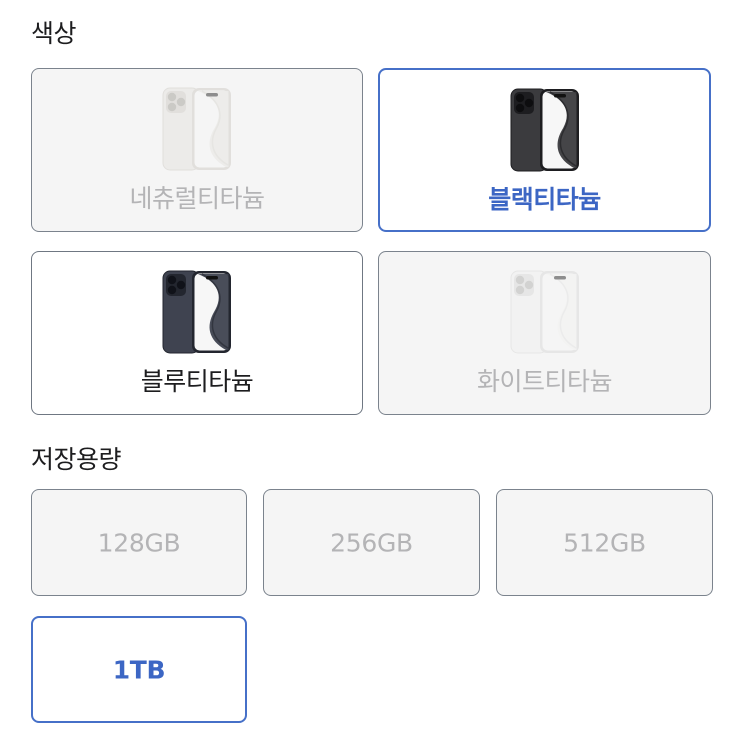 The height and width of the screenshot is (752, 743). I want to click on storage-option-128gb: 128GB, so click(139, 542).